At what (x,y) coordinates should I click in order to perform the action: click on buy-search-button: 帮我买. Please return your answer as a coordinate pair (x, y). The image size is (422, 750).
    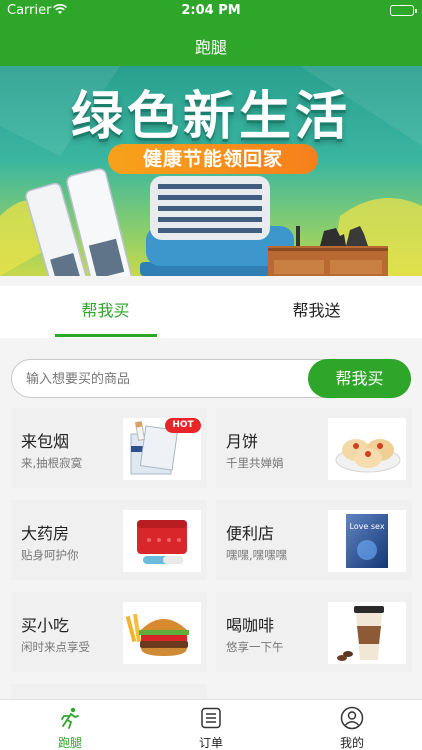
    Looking at the image, I should click on (359, 378).